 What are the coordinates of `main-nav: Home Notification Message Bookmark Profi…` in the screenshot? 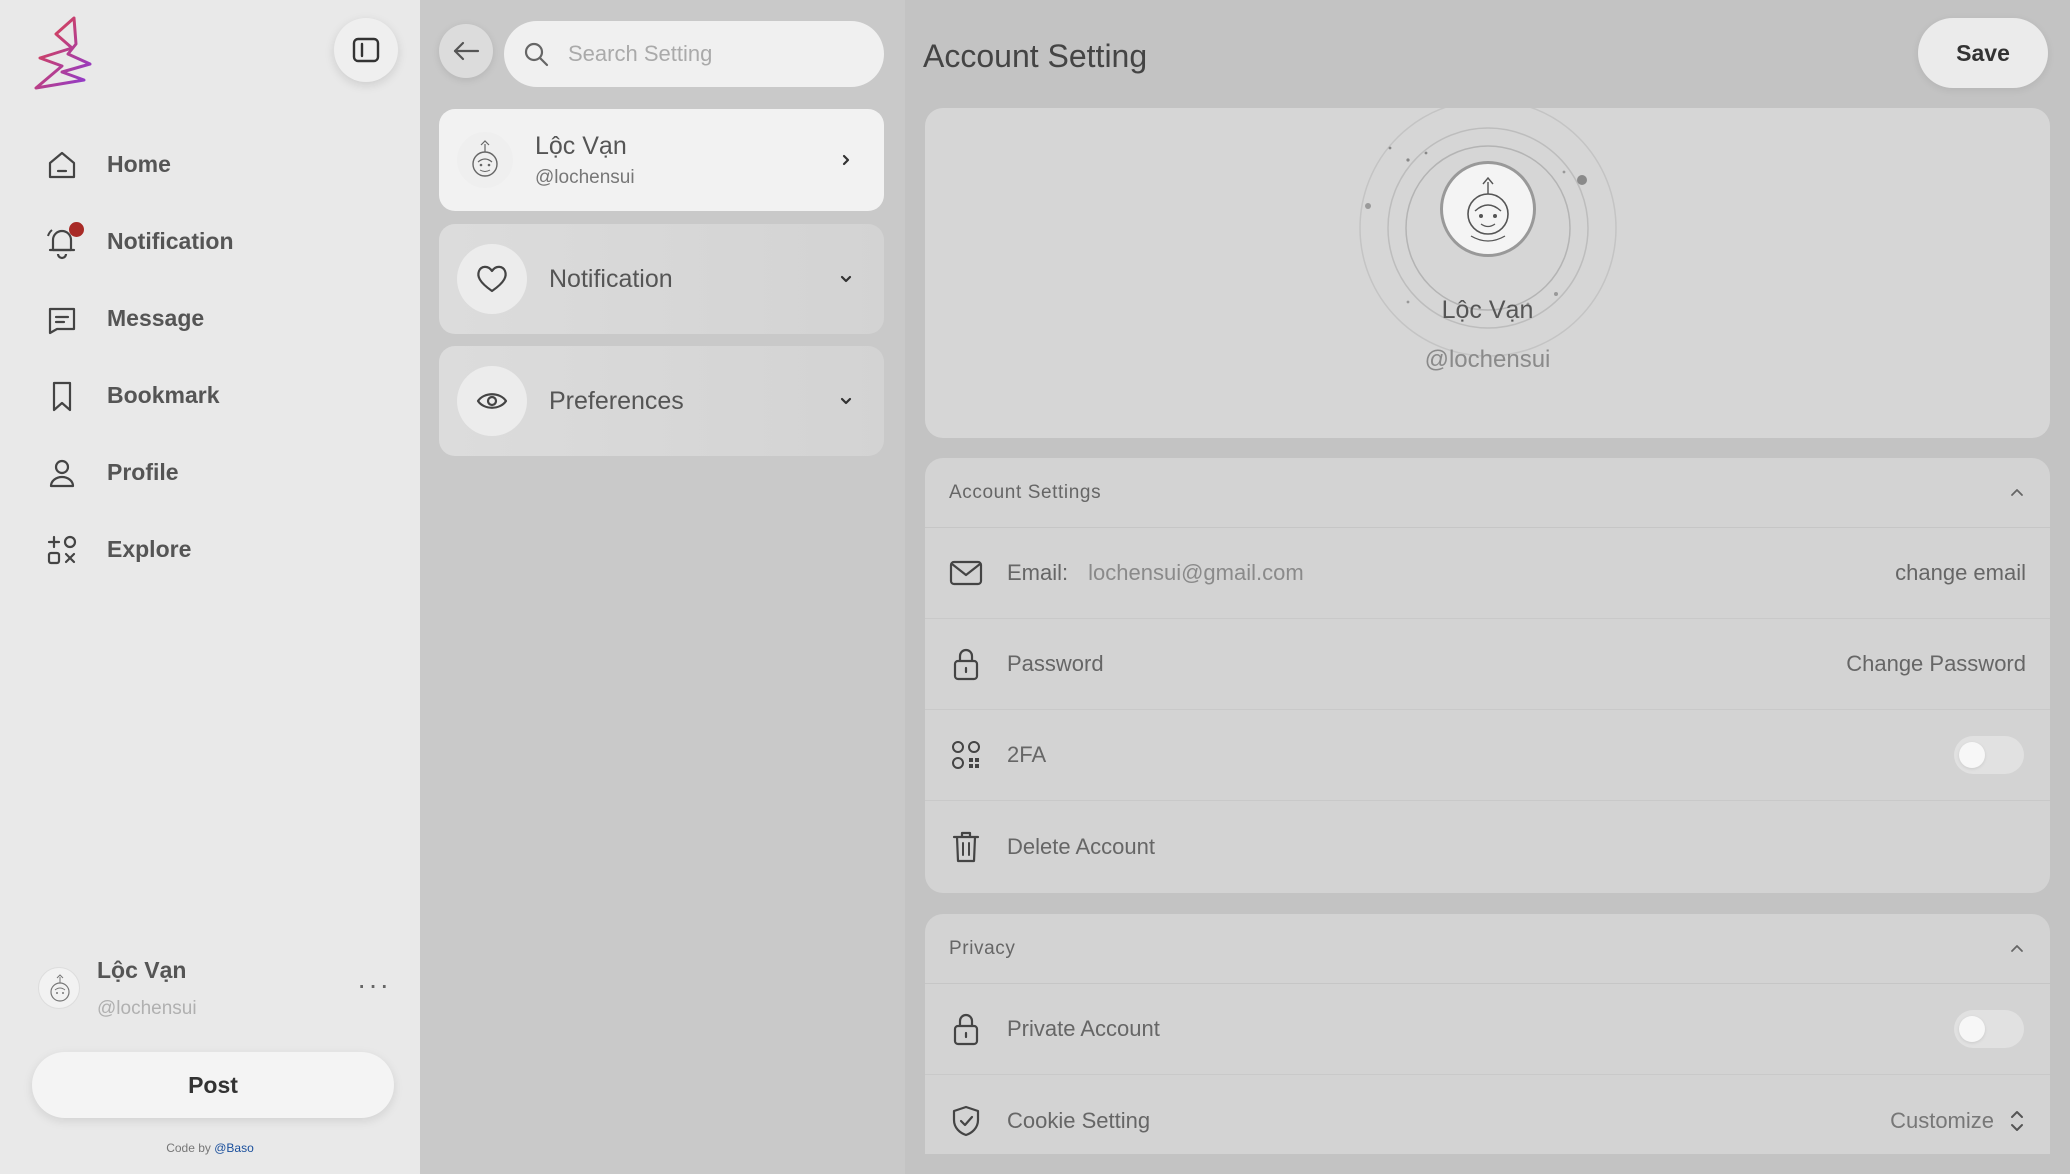 It's located at (137, 357).